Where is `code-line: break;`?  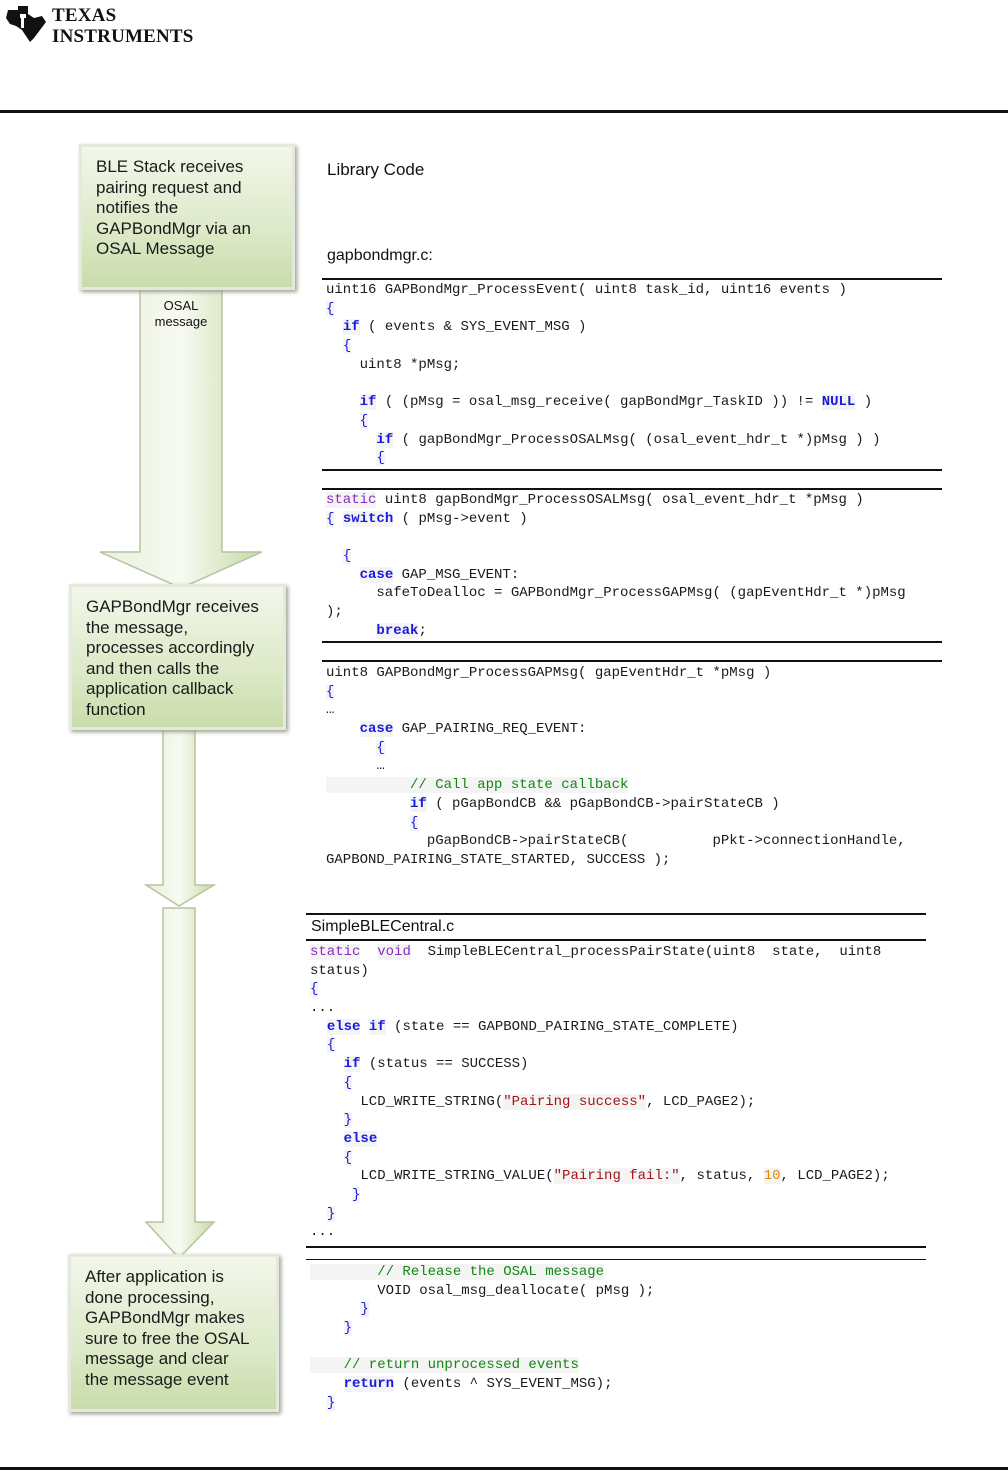 code-line: break; is located at coordinates (401, 630).